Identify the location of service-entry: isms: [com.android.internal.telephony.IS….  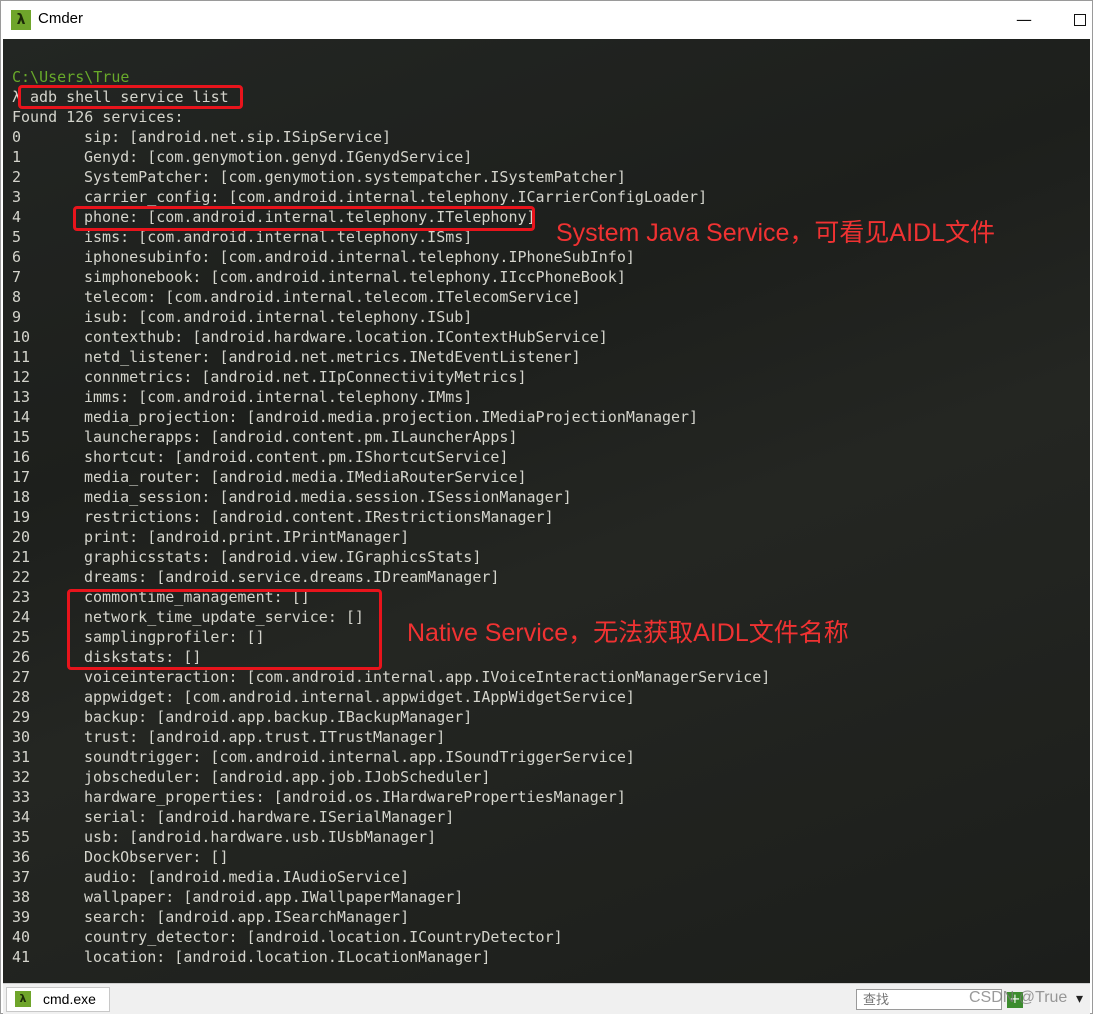
(278, 237).